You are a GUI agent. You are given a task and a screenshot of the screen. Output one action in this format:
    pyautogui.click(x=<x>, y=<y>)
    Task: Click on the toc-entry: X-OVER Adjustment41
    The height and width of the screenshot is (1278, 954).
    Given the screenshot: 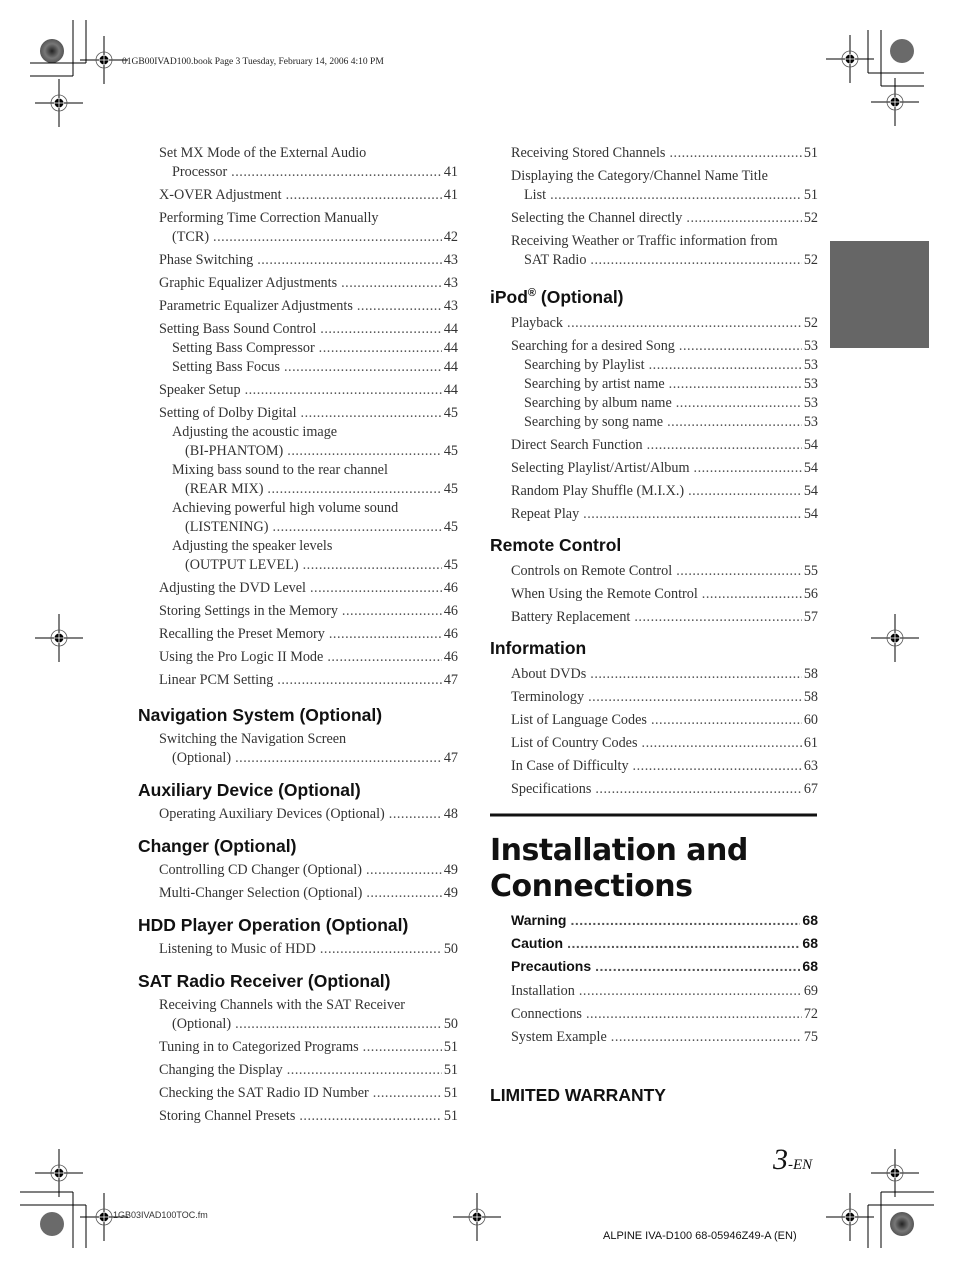 What is the action you would take?
    pyautogui.click(x=298, y=195)
    